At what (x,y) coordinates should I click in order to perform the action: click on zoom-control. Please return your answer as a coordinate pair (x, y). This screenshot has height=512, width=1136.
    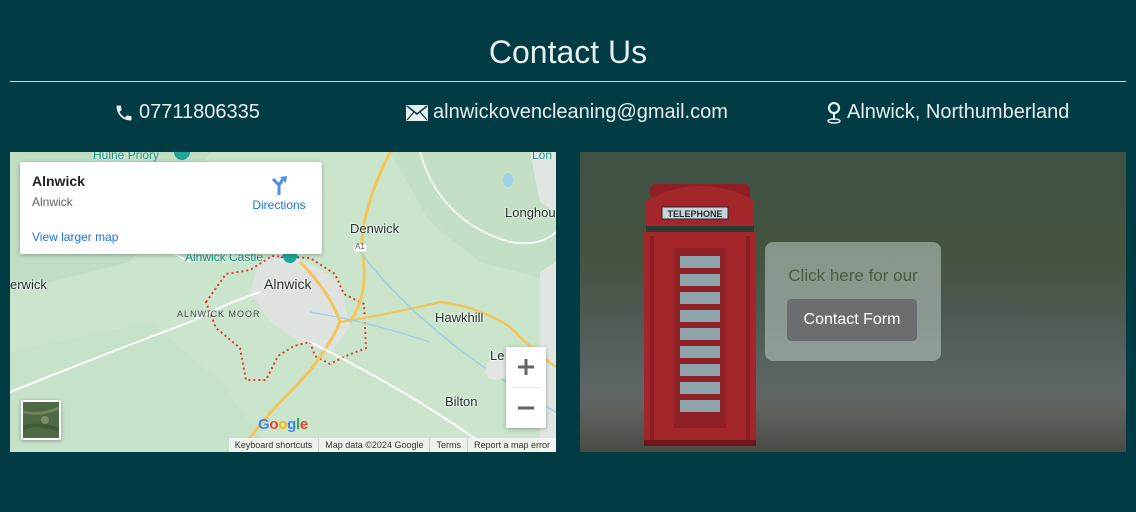
    Looking at the image, I should click on (526, 387).